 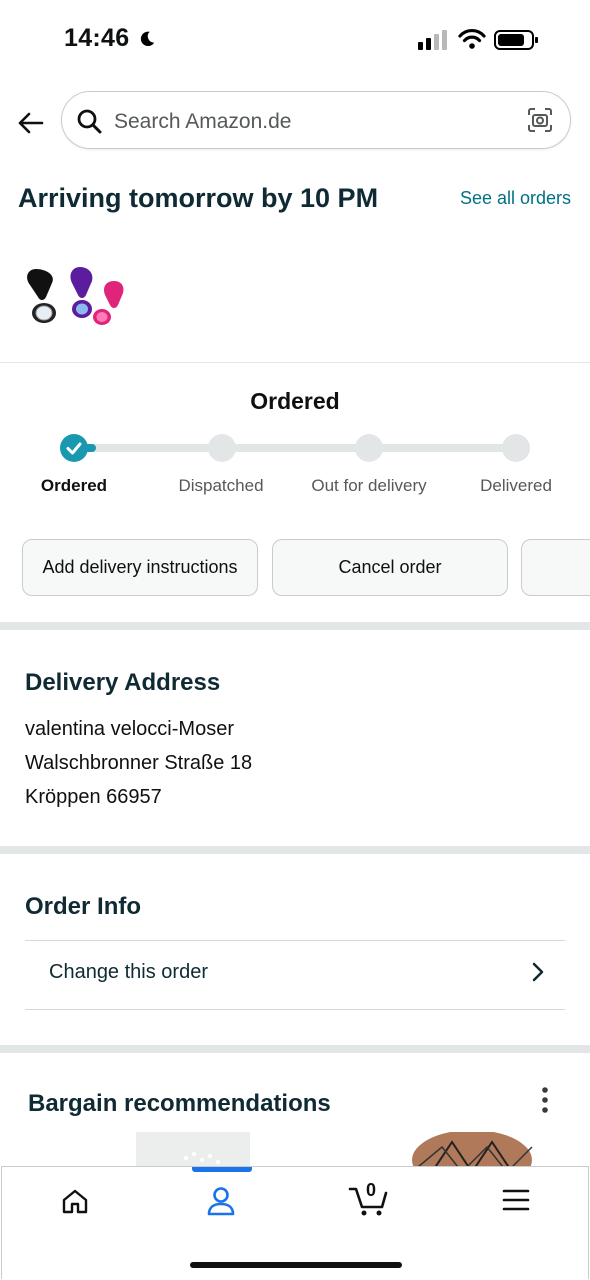 What do you see at coordinates (221, 485) in the screenshot?
I see `step-label-dispatched: Dispatched` at bounding box center [221, 485].